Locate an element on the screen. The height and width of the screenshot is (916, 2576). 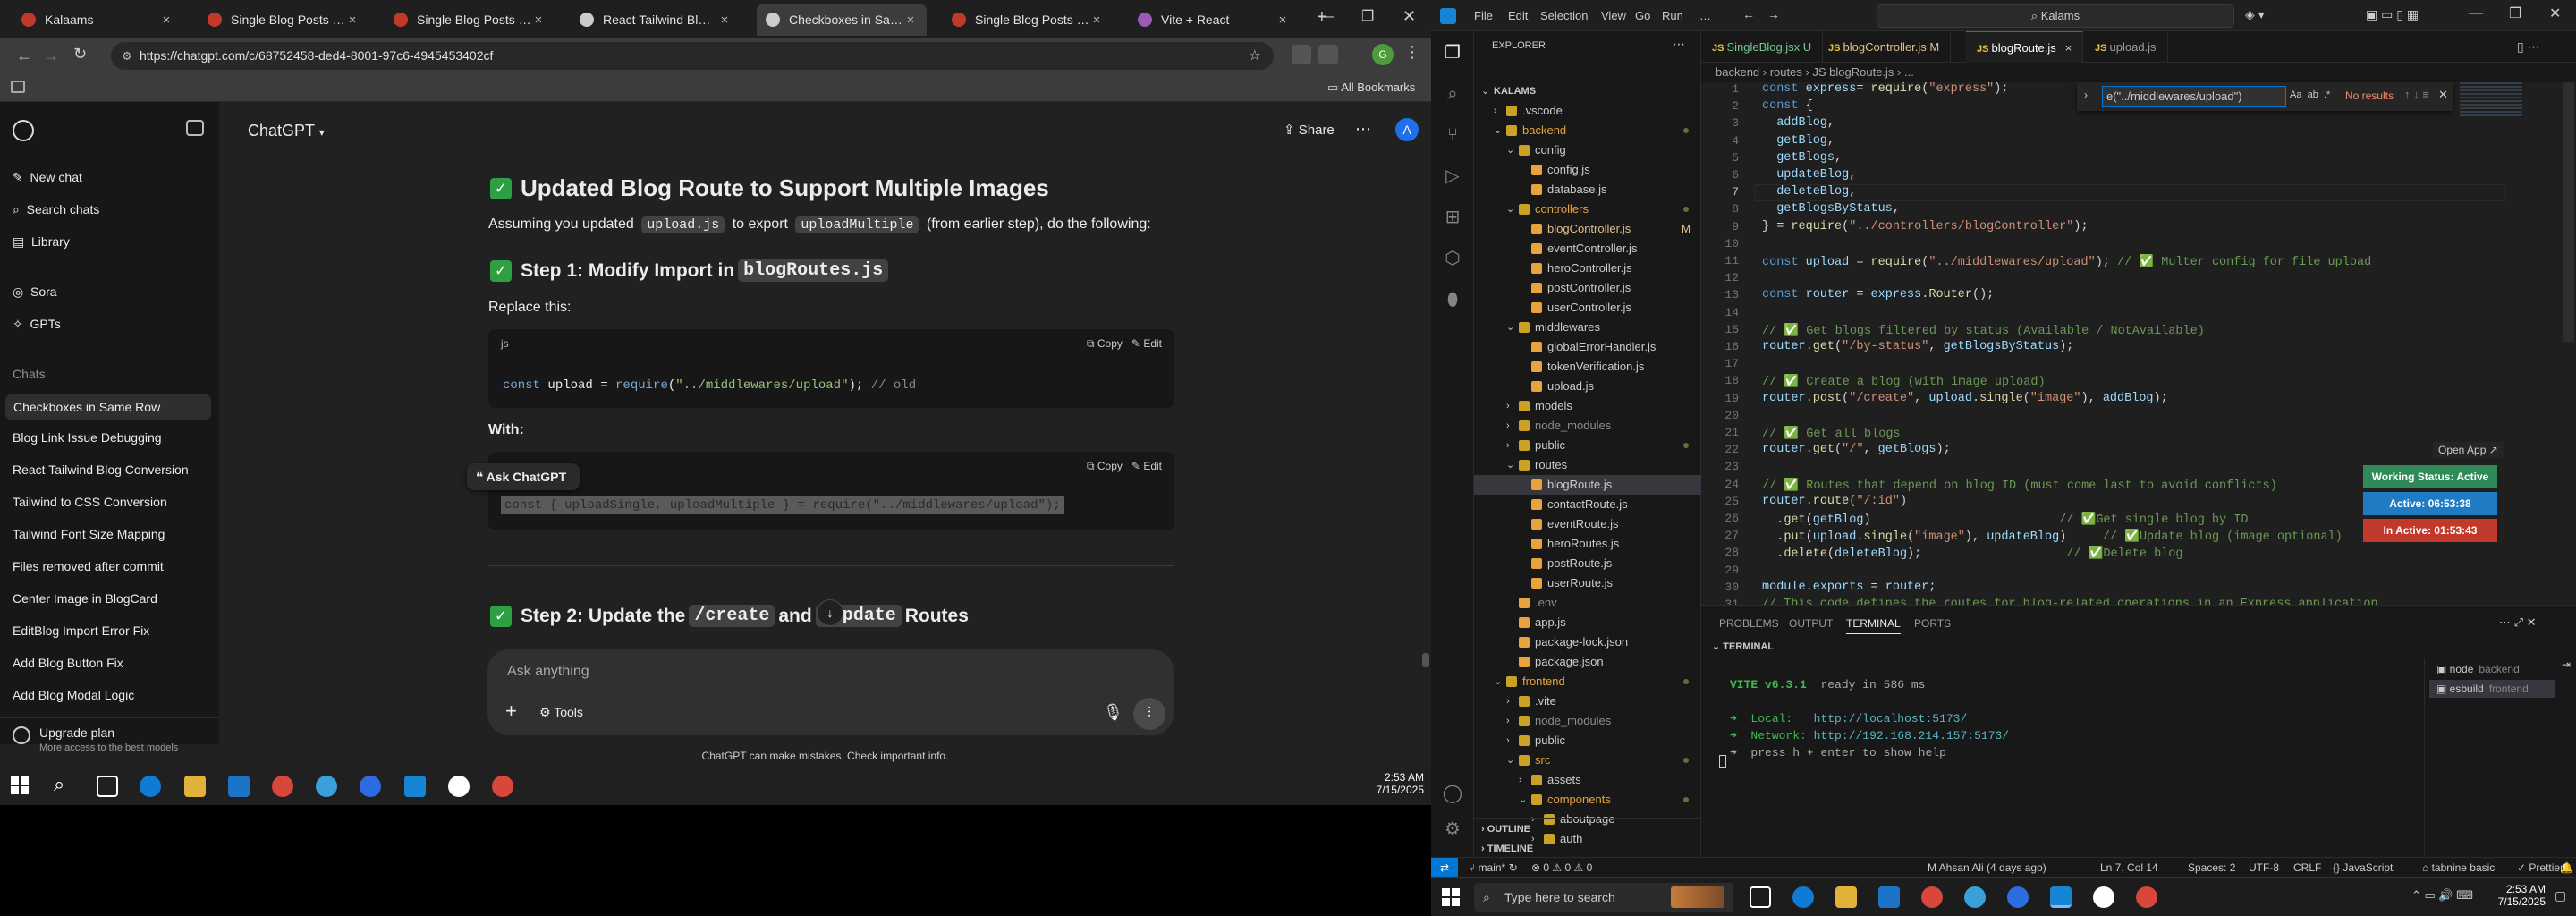
chat-history-item: Center Image in BlogCard is located at coordinates (85, 598).